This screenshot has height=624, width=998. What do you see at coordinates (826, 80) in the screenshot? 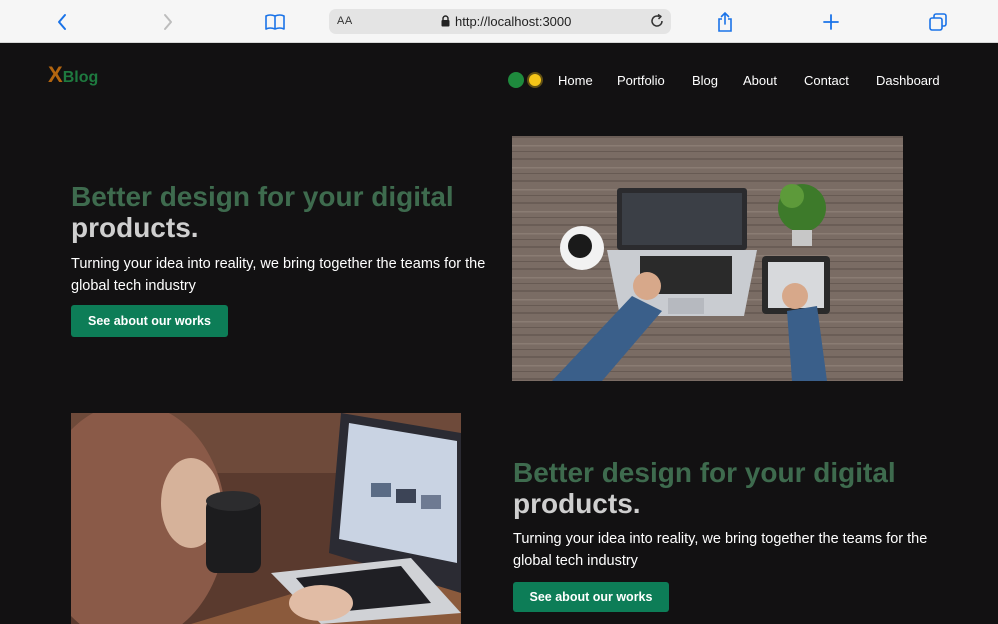
I see `nav-contact: Contact` at bounding box center [826, 80].